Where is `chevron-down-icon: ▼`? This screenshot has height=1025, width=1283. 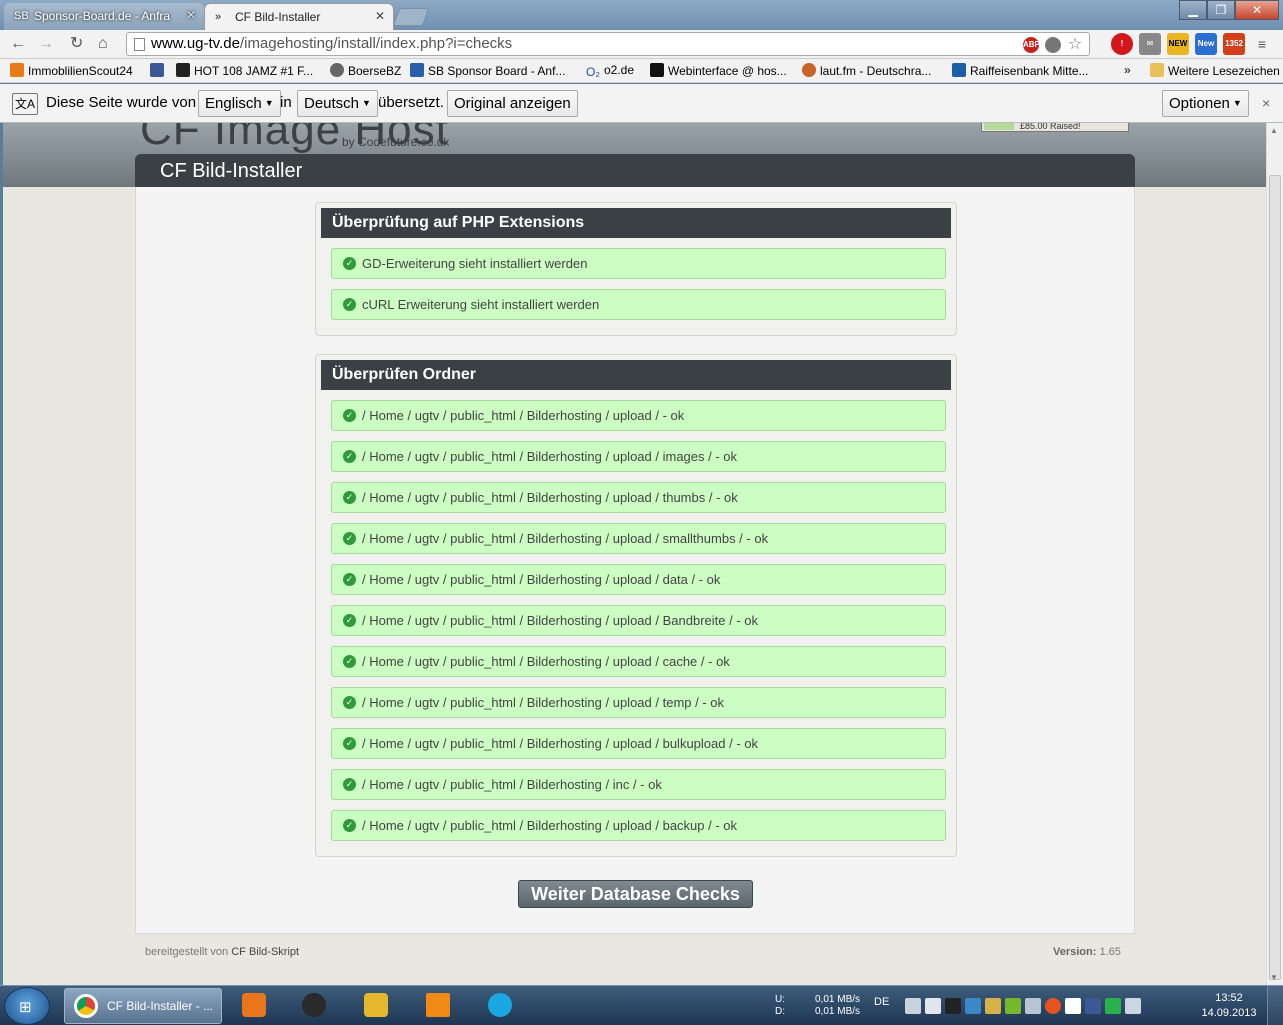
chevron-down-icon: ▼ is located at coordinates (366, 103).